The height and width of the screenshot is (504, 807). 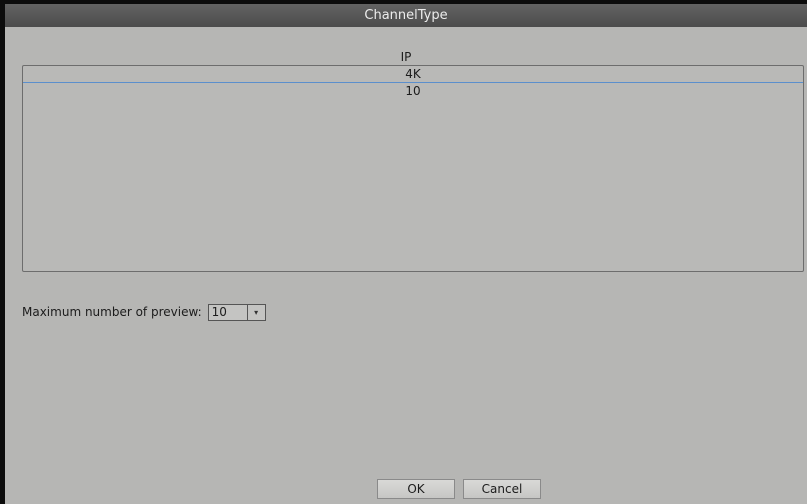 I want to click on list-item-4k: 4K, so click(x=413, y=74).